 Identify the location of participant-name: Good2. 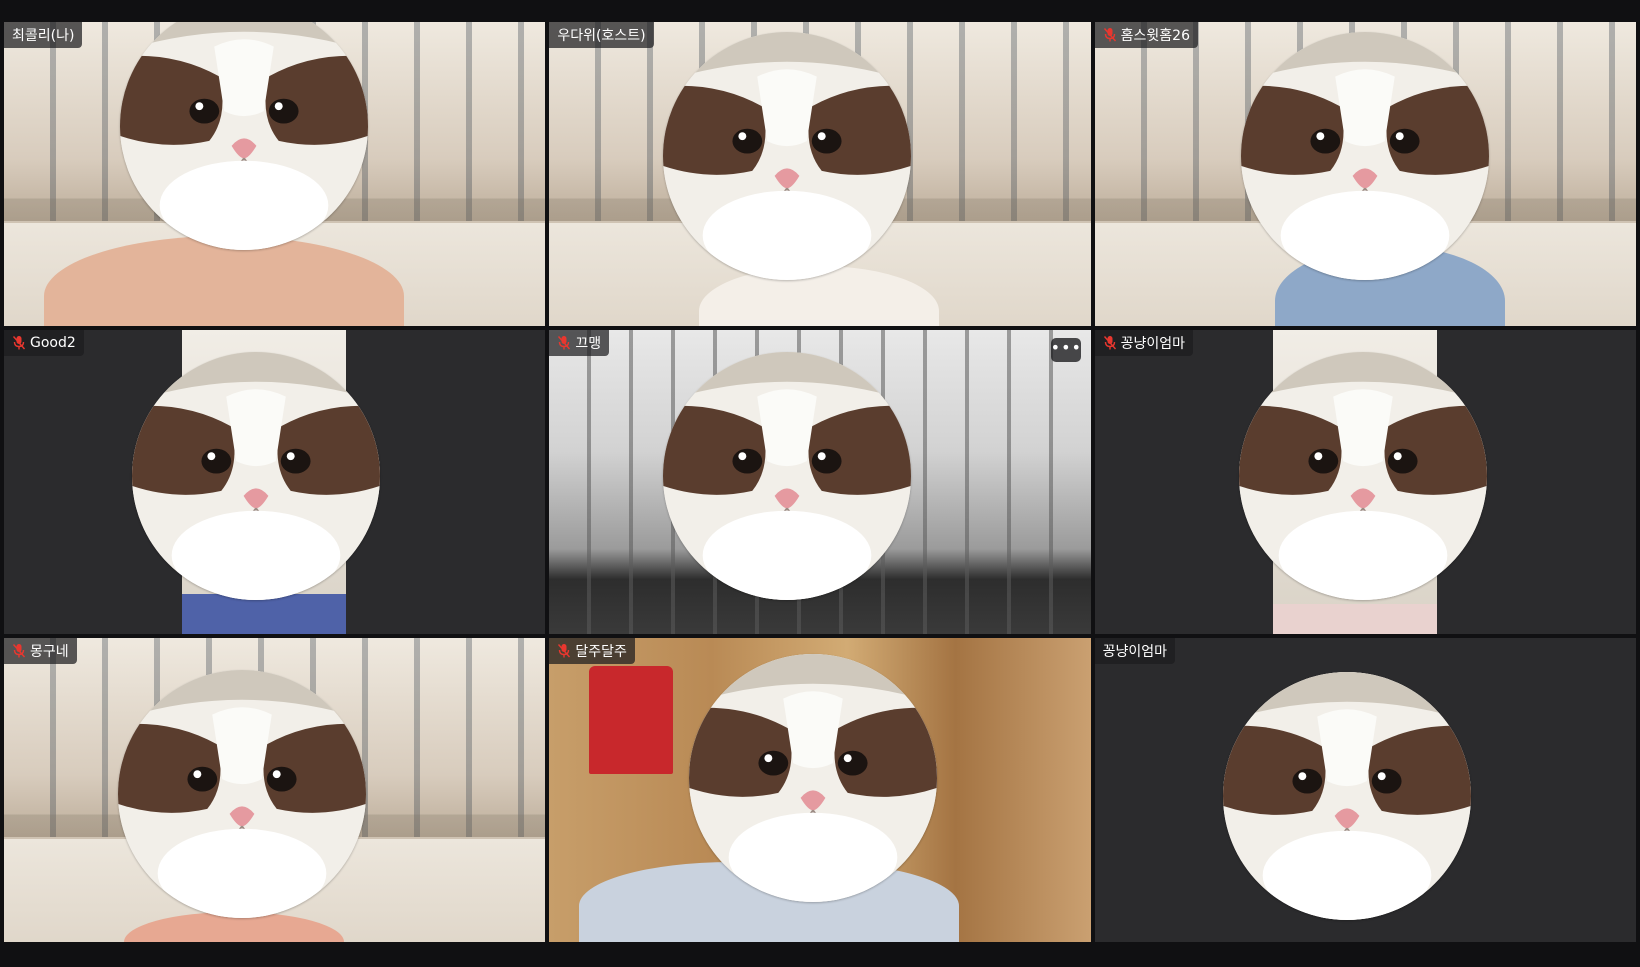
(53, 343).